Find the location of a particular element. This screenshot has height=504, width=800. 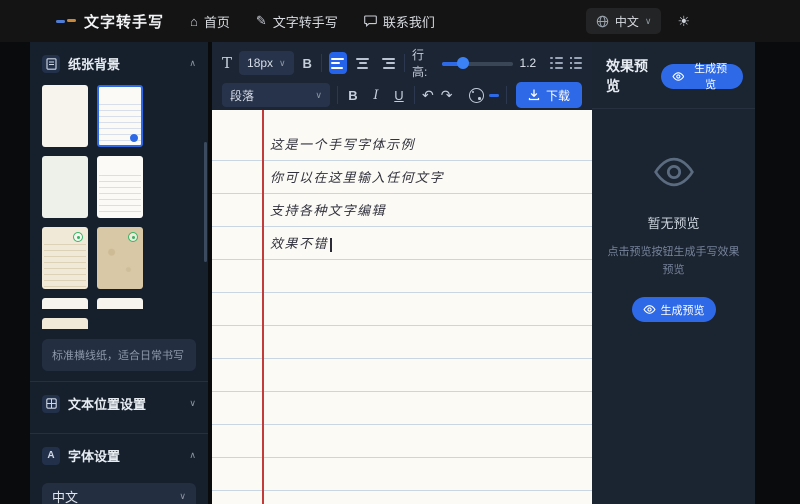

text-style-icon: T is located at coordinates (227, 63).